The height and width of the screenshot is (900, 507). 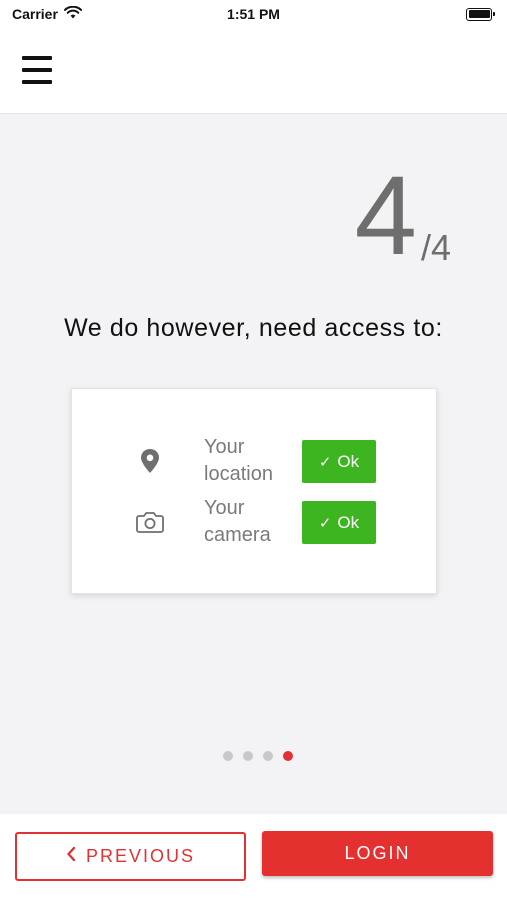 I want to click on chevron-left-icon, so click(x=71, y=856).